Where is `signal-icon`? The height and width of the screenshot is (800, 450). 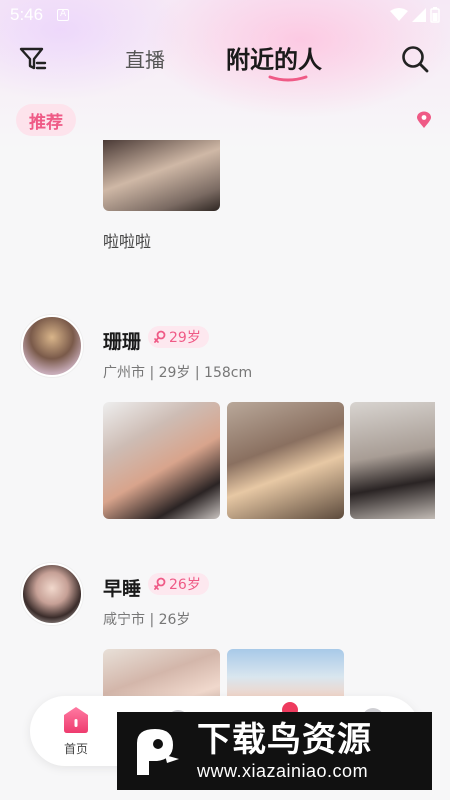
signal-icon is located at coordinates (419, 15).